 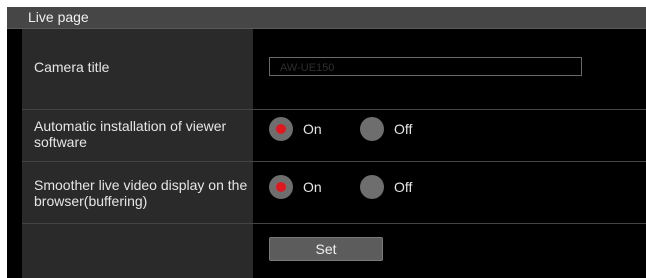 What do you see at coordinates (295, 129) in the screenshot?
I see `auto-install-on-radio: On` at bounding box center [295, 129].